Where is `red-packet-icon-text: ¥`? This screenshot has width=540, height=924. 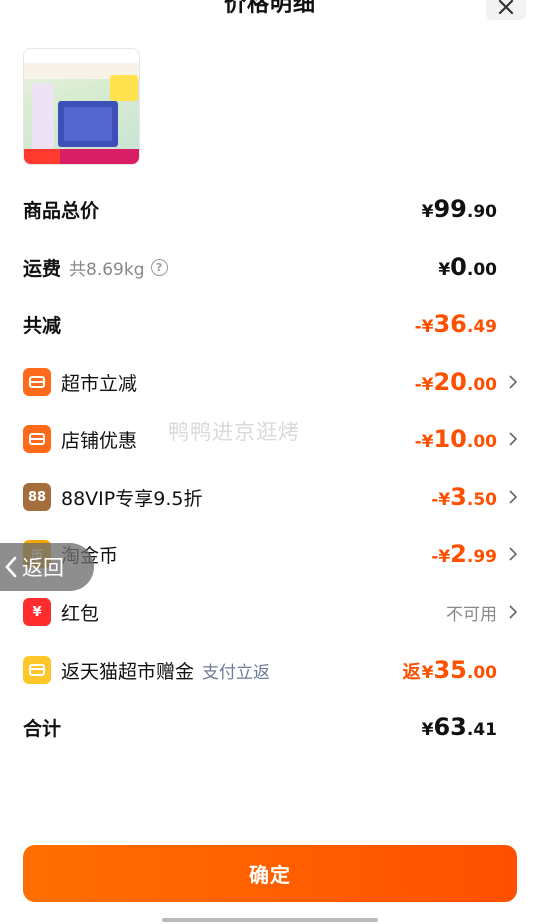
red-packet-icon-text: ¥ is located at coordinates (37, 612).